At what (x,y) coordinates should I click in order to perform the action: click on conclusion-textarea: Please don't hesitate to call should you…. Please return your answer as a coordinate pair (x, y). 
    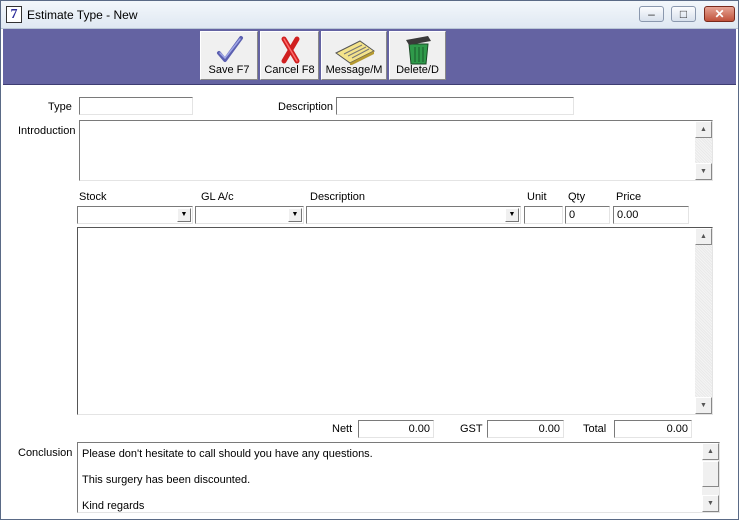
    Looking at the image, I should click on (398, 477).